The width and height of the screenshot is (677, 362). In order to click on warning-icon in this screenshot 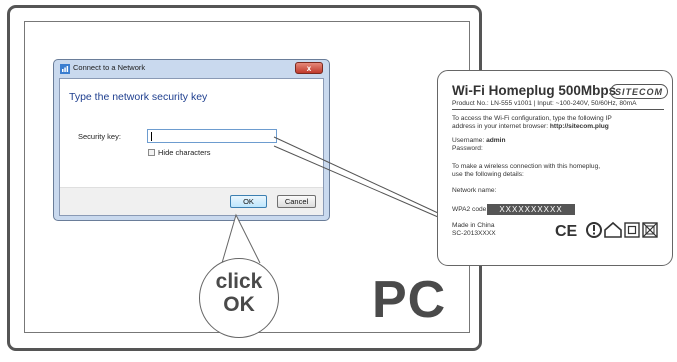, I will do `click(594, 230)`.